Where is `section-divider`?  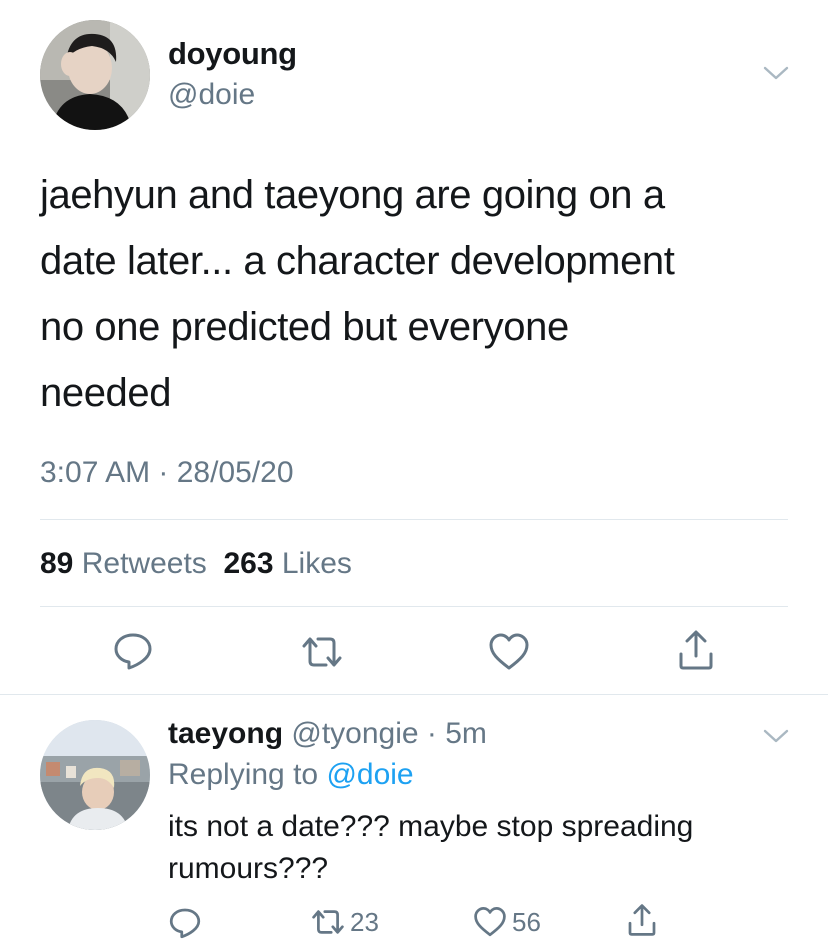
section-divider is located at coordinates (414, 694).